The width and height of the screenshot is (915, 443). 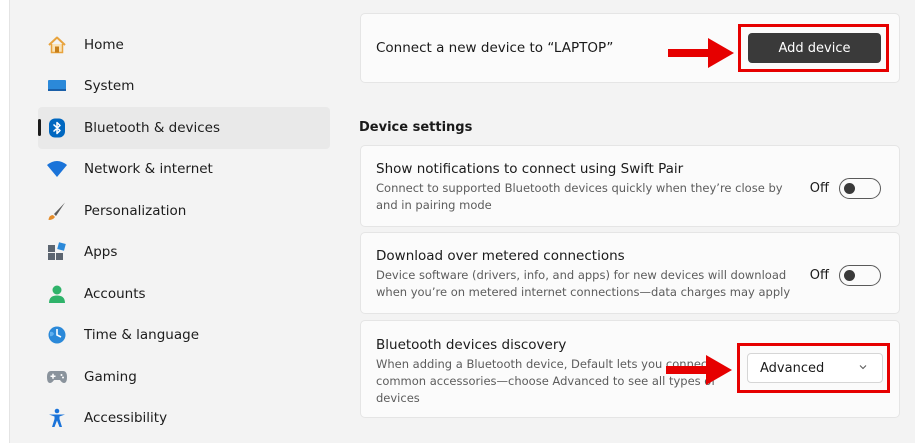 I want to click on home-icon, so click(x=57, y=45).